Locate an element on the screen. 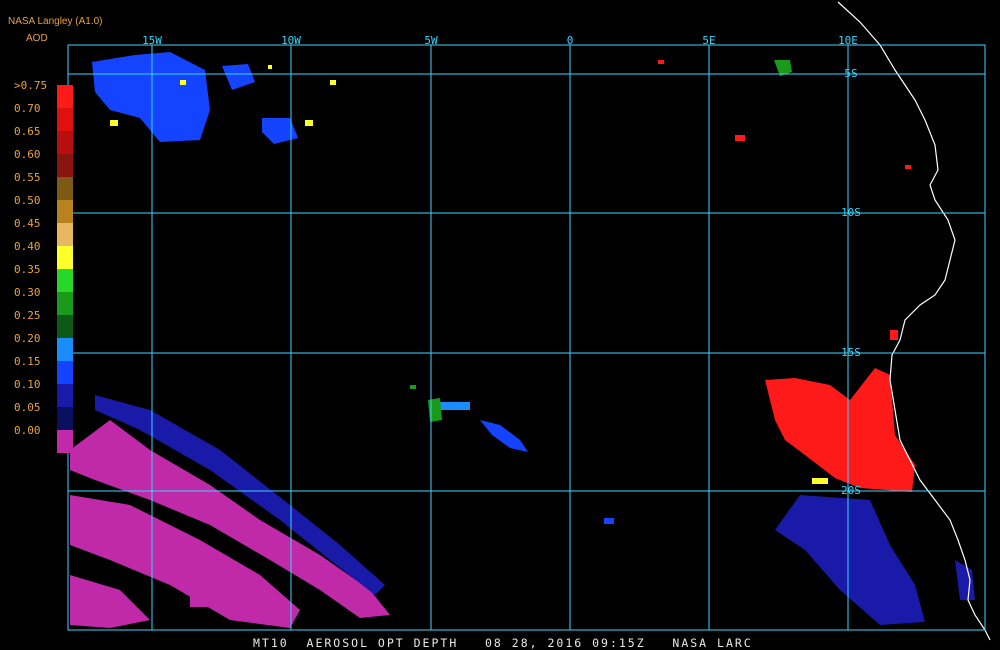  legend-label: 0.30 is located at coordinates (27, 292).